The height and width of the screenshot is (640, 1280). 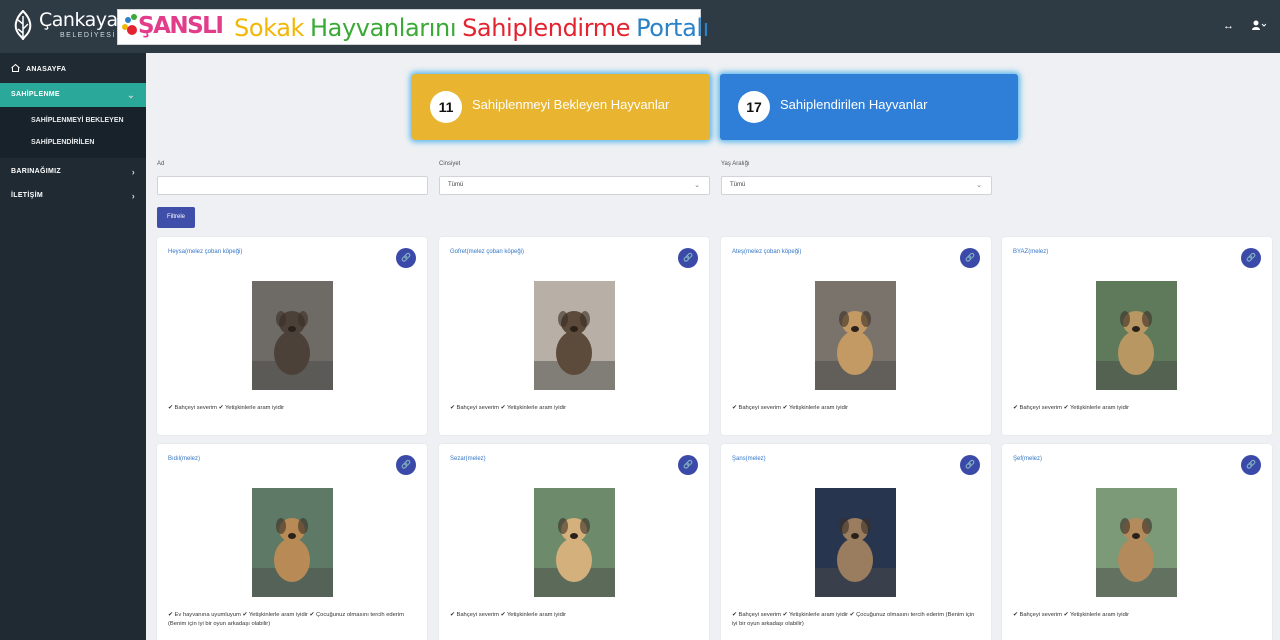 What do you see at coordinates (181, 26) in the screenshot?
I see `brand-name: ŞANSLI` at bounding box center [181, 26].